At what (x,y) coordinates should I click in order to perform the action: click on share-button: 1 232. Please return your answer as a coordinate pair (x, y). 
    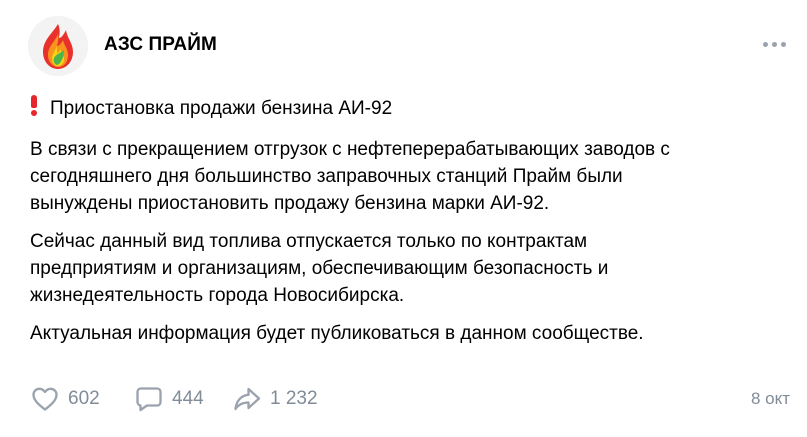
    Looking at the image, I should click on (275, 399).